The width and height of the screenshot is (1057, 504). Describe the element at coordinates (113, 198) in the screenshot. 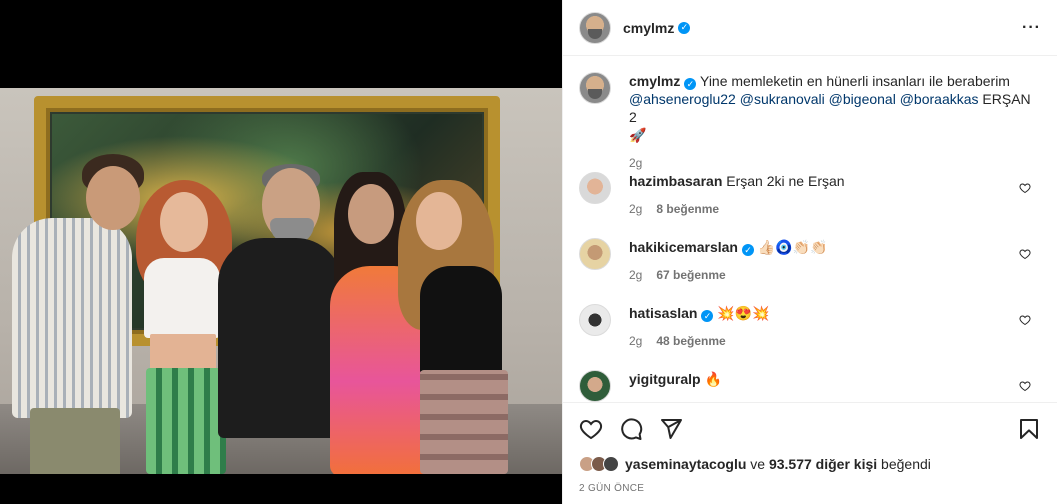

I see `photo-person-1-head` at that location.